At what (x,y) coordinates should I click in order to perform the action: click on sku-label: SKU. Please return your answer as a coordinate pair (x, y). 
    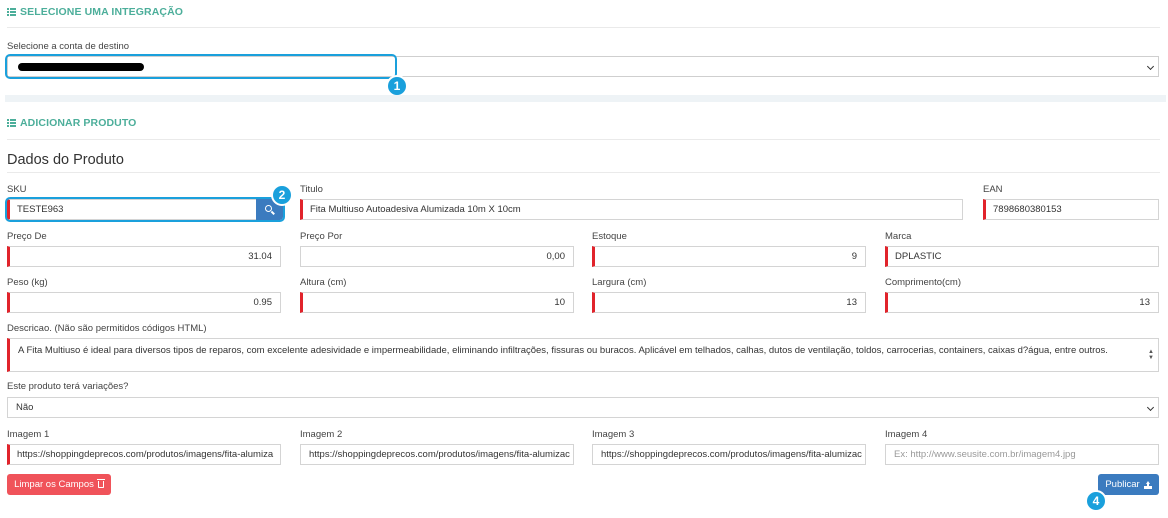
    Looking at the image, I should click on (17, 189).